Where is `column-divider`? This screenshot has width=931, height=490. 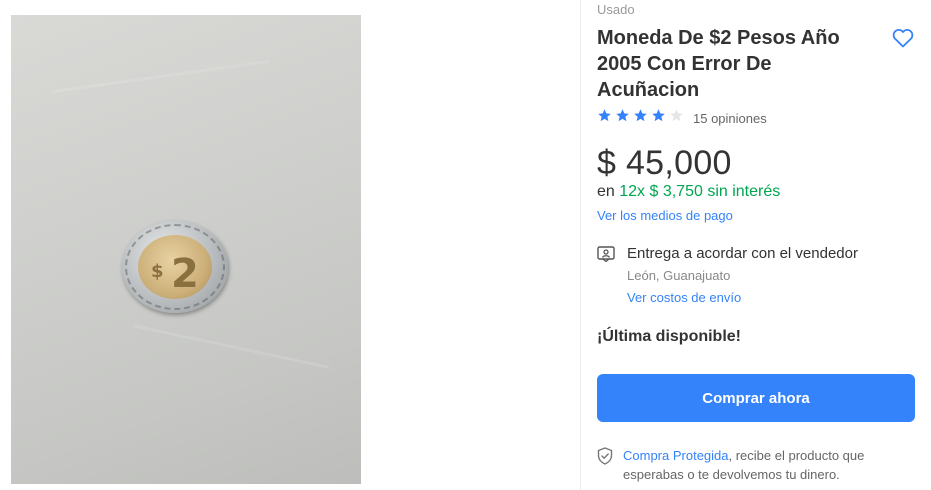 column-divider is located at coordinates (580, 245).